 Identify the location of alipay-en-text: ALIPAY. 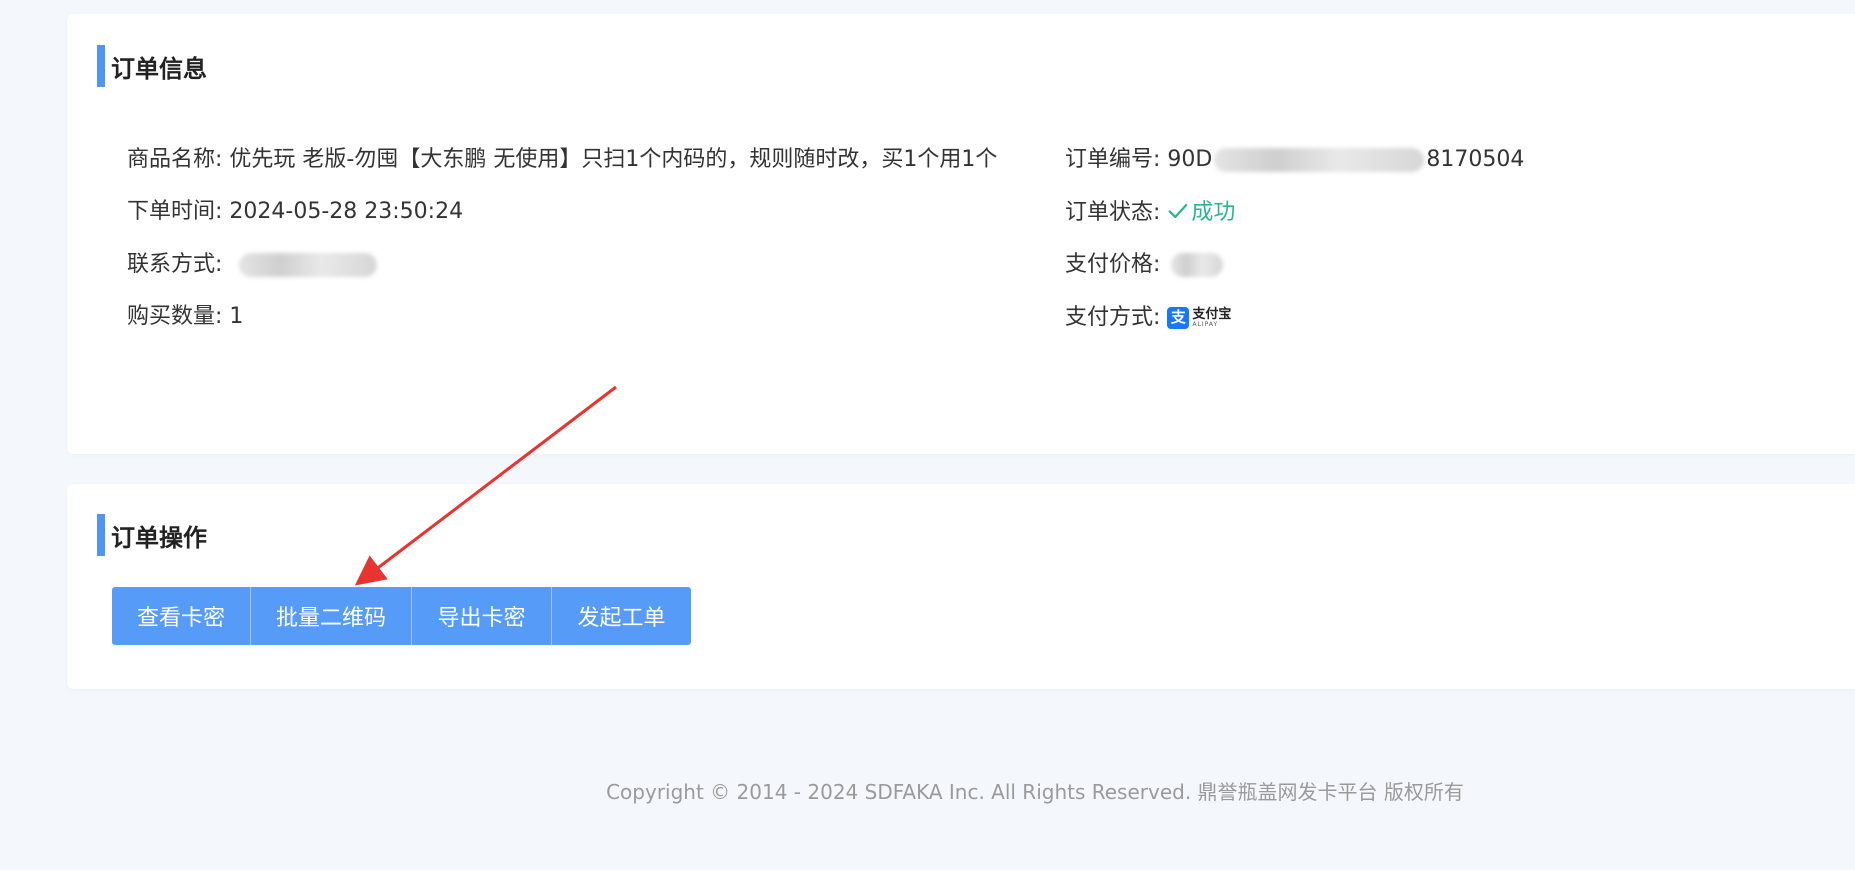
(1205, 324).